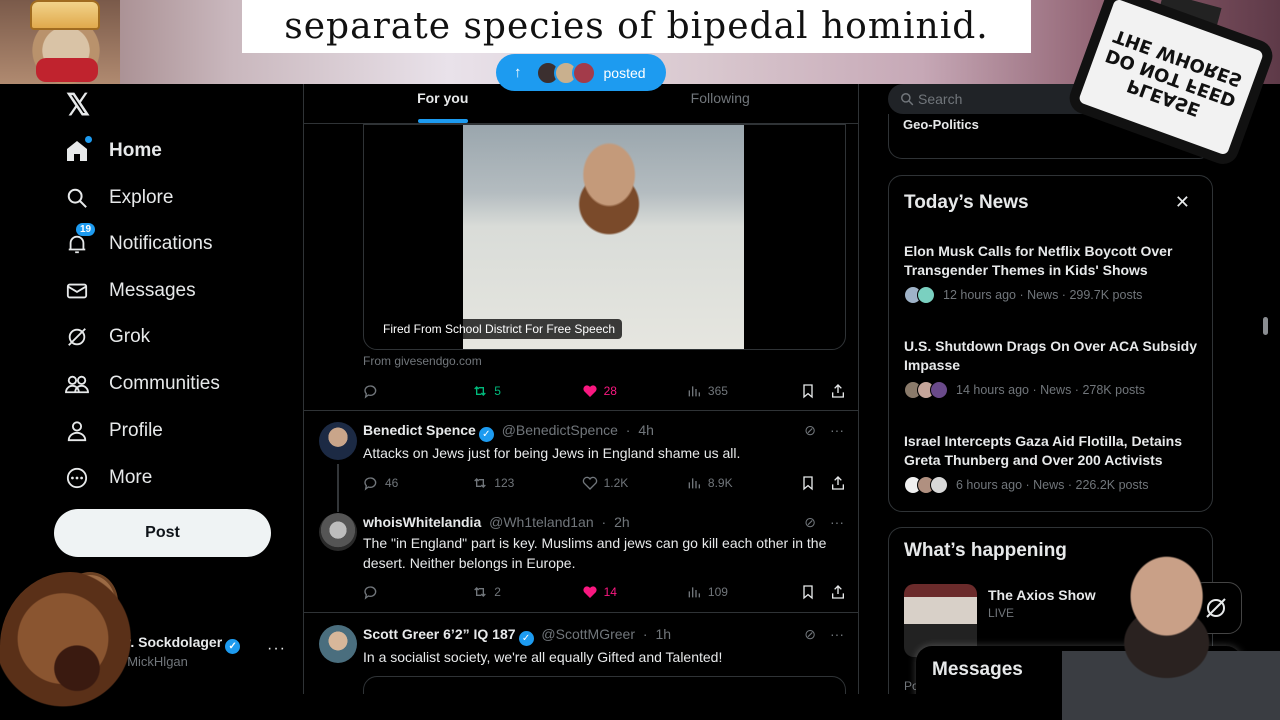 The image size is (1280, 720). Describe the element at coordinates (622, 522) in the screenshot. I see `timestamp: 2h` at that location.